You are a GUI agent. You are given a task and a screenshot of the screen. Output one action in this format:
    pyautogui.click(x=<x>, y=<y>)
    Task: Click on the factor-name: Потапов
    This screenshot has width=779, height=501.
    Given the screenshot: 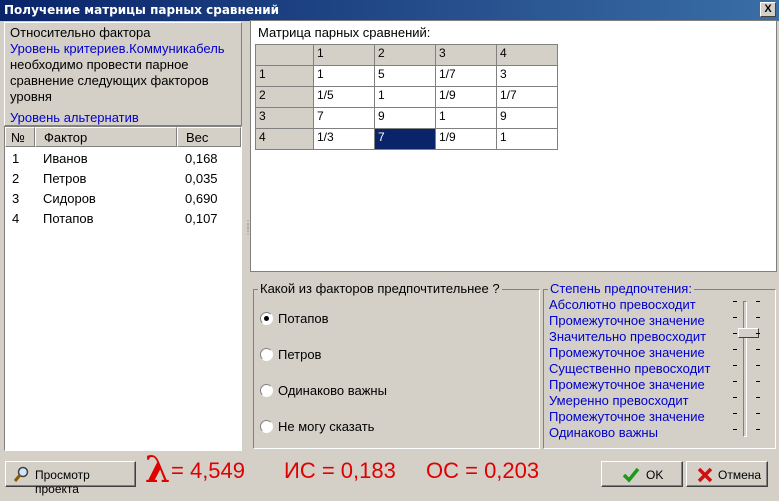 What is the action you would take?
    pyautogui.click(x=68, y=218)
    